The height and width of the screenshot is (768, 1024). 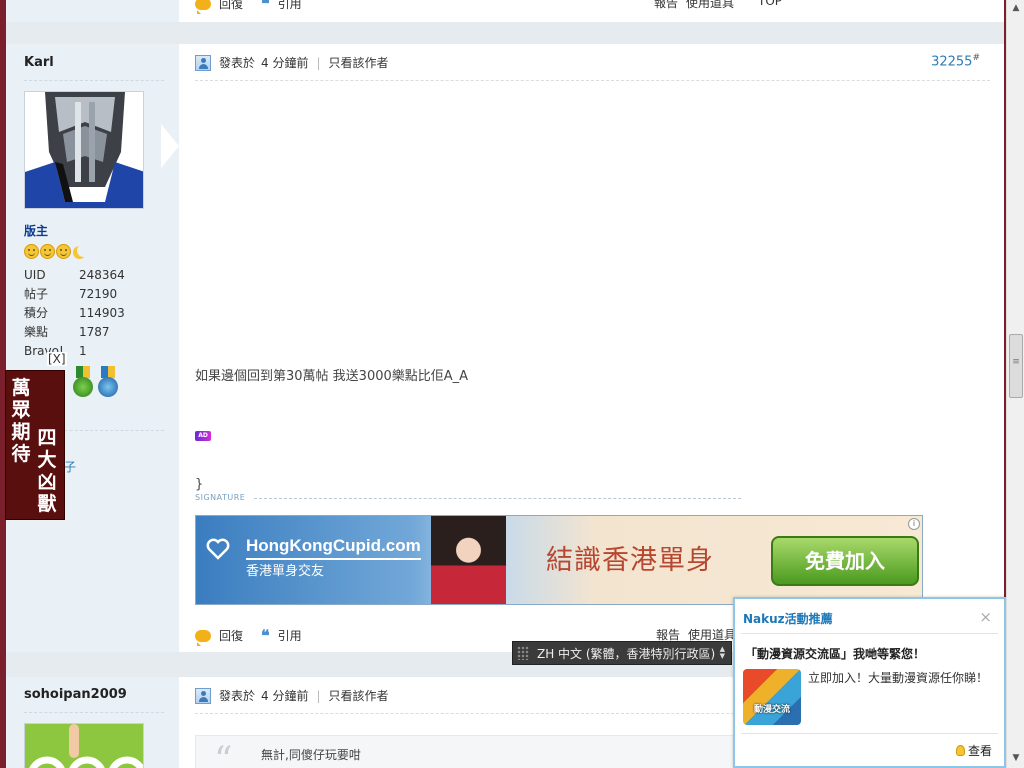 What do you see at coordinates (95, 383) in the screenshot?
I see `medals` at bounding box center [95, 383].